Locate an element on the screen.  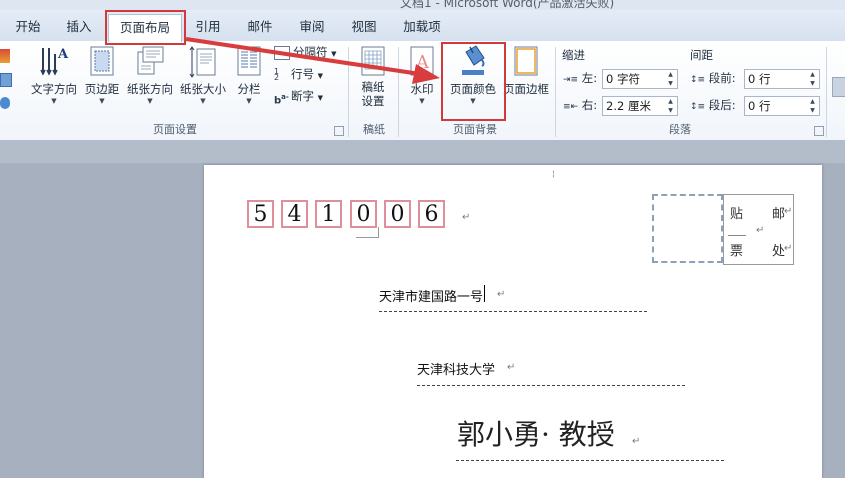
address-line-2-underline is located at coordinates (551, 385).